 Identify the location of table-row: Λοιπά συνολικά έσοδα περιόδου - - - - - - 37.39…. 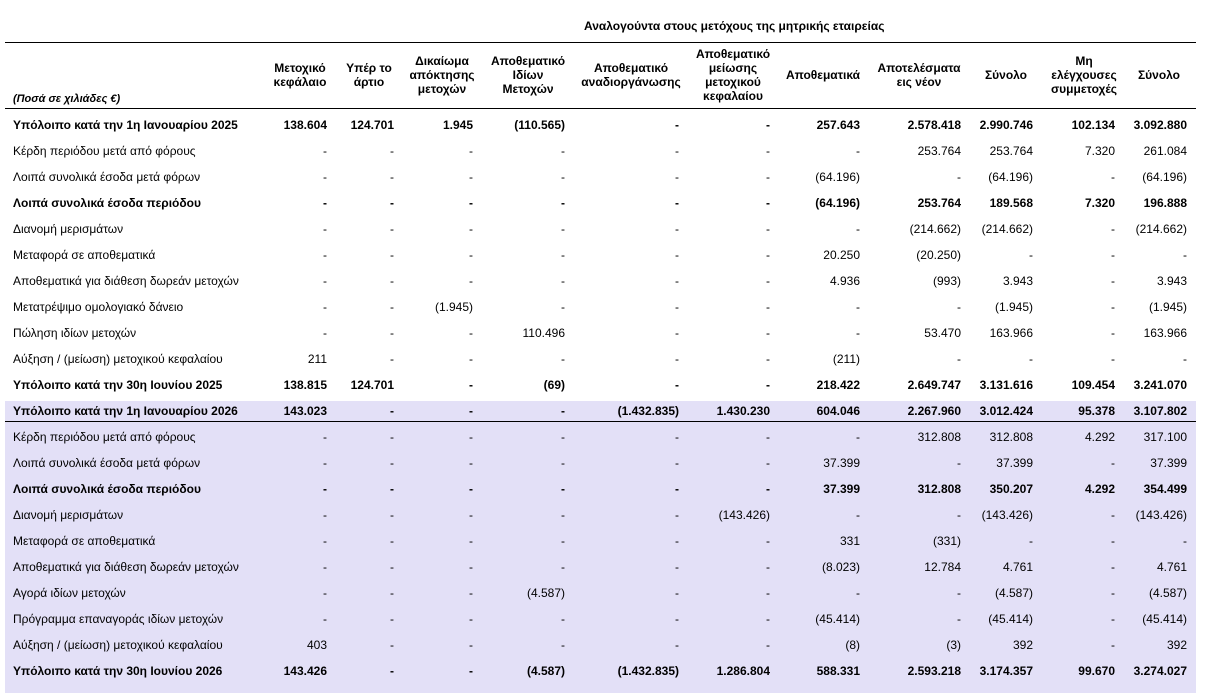
(603, 489).